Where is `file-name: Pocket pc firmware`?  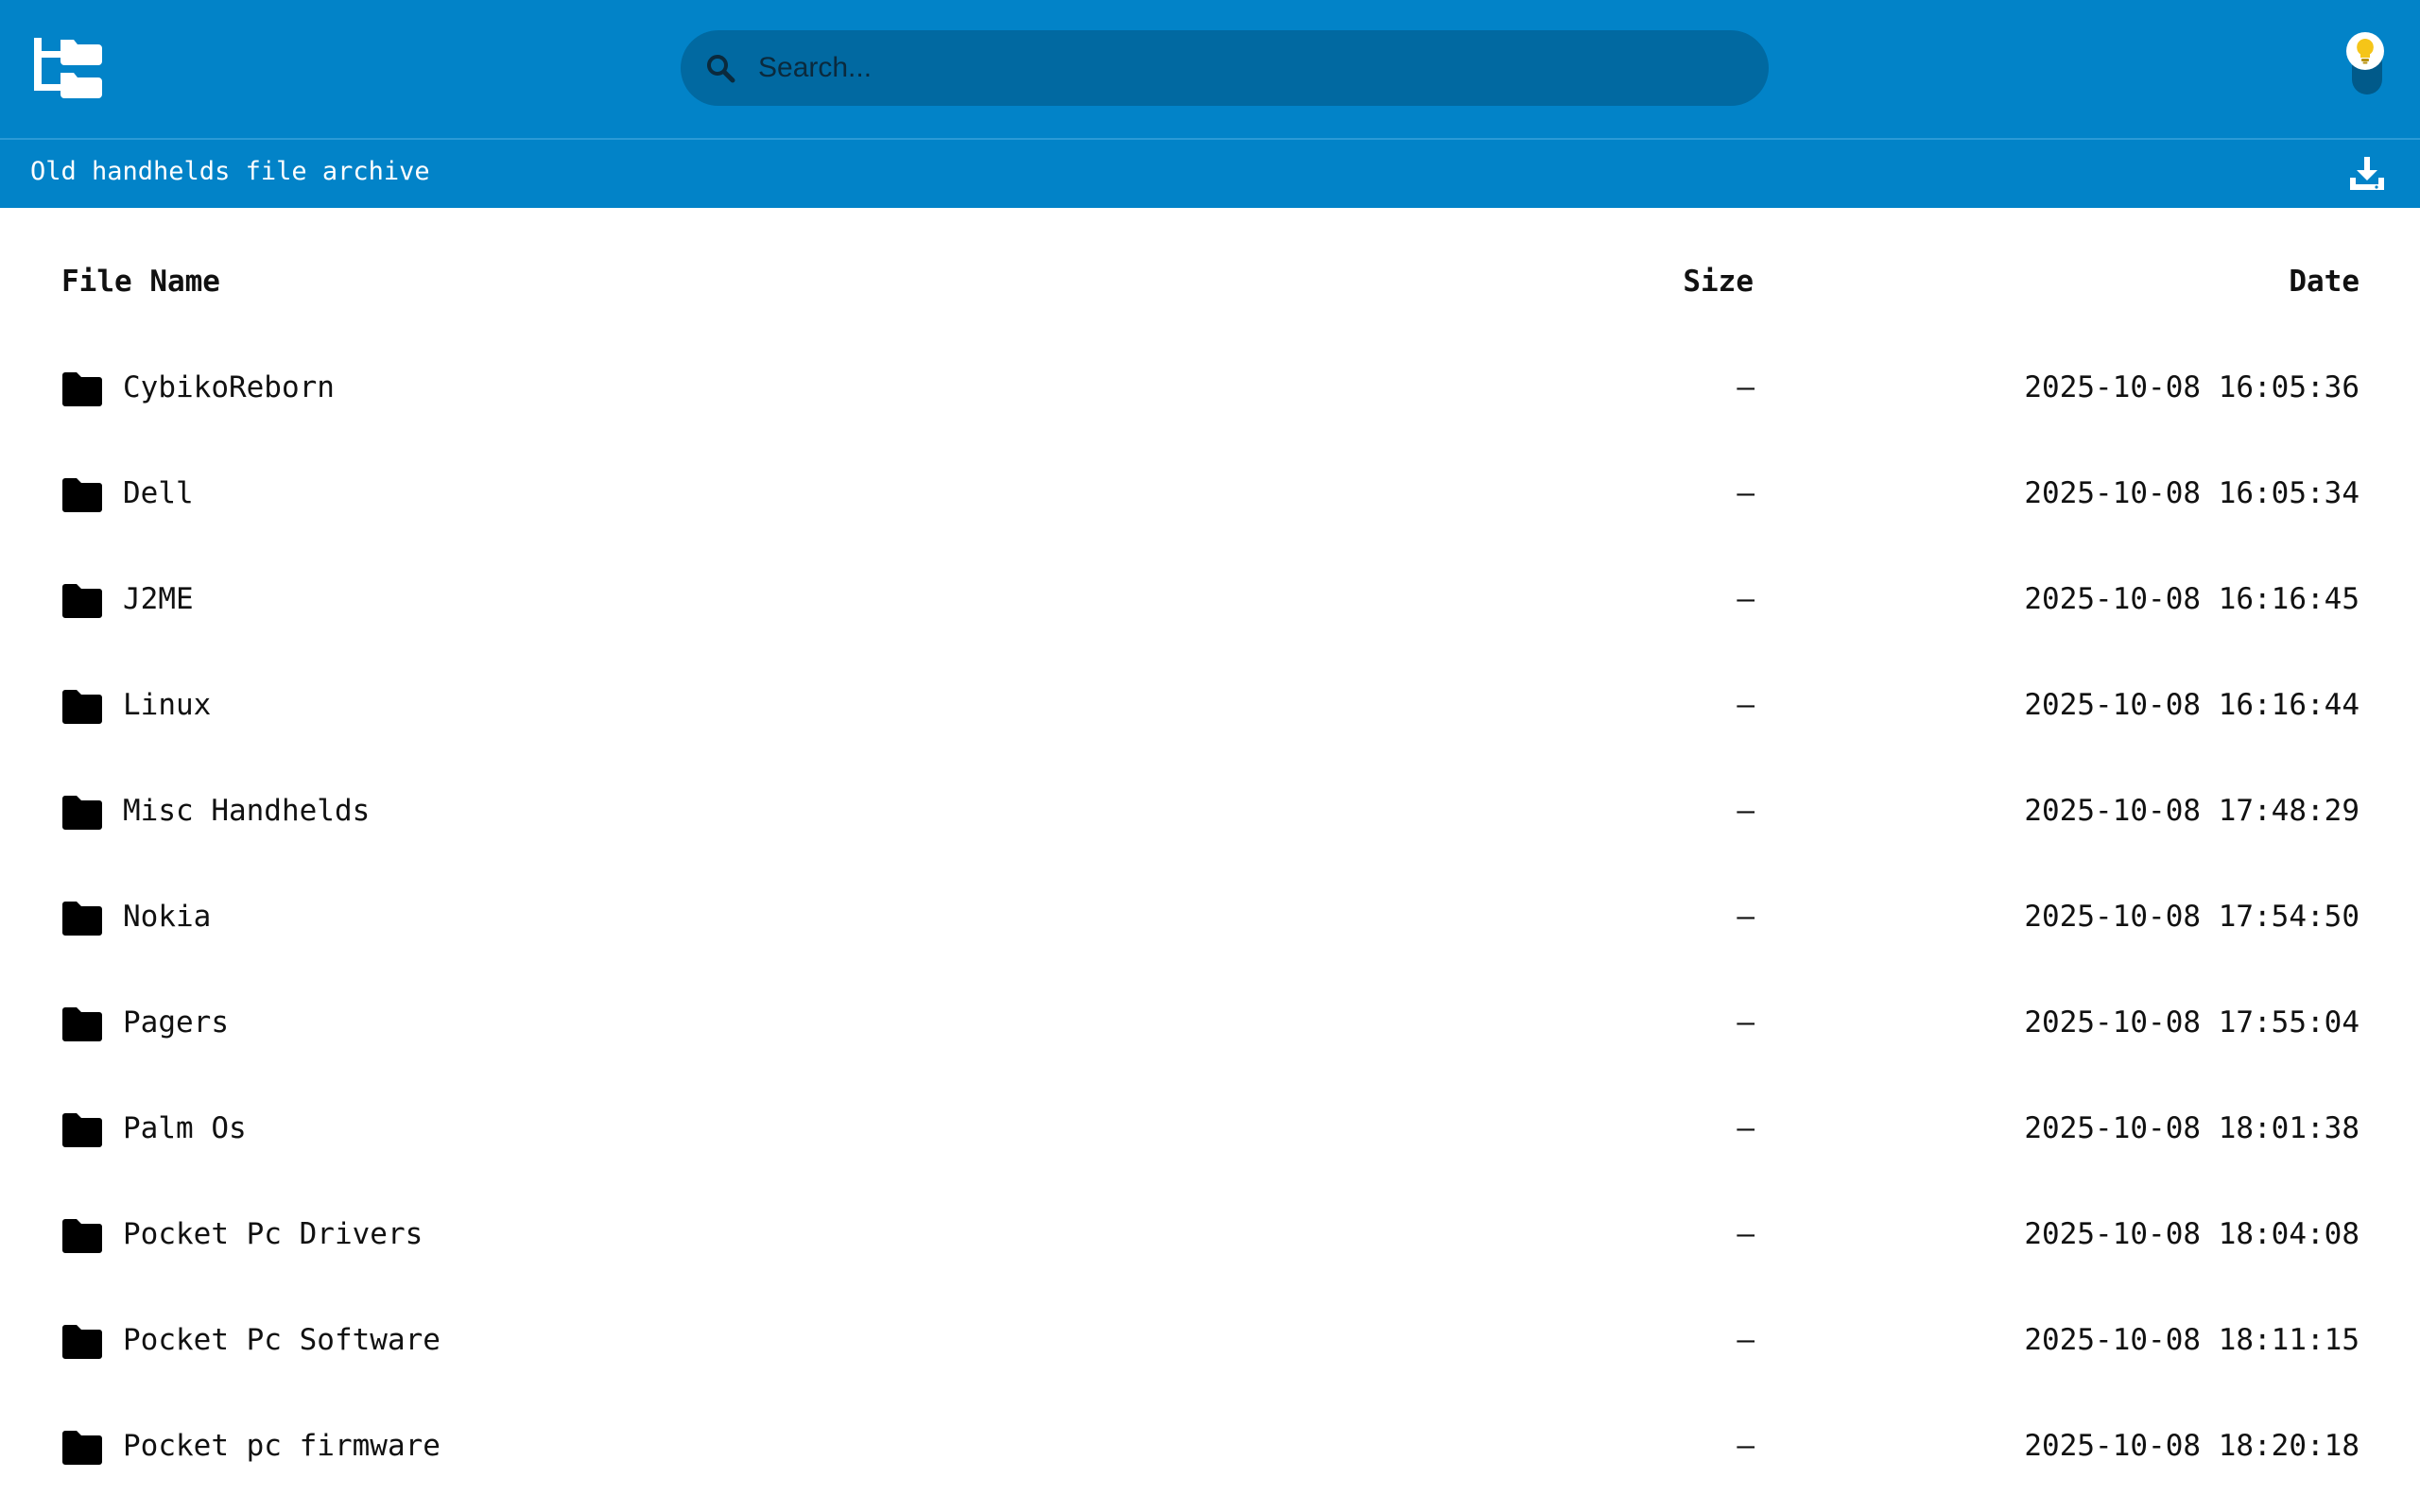
file-name: Pocket pc firmware is located at coordinates (282, 1446).